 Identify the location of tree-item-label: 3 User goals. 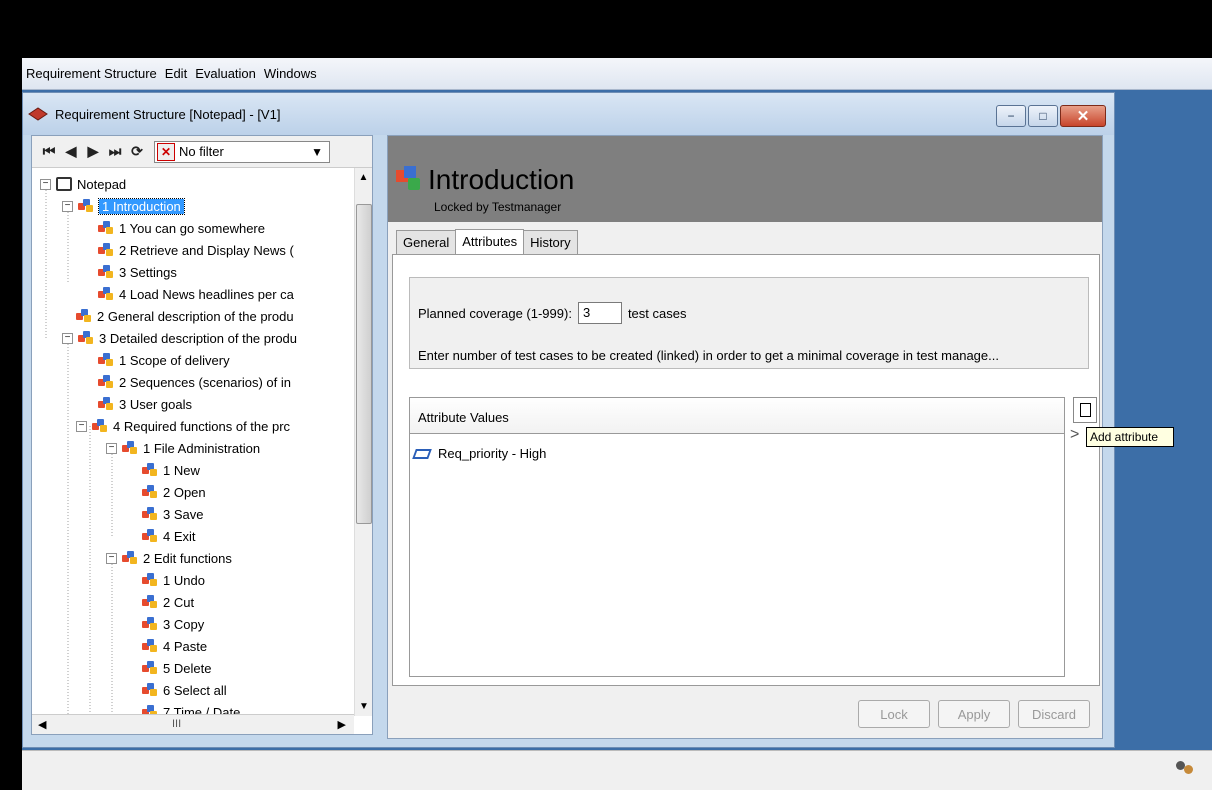
(155, 404).